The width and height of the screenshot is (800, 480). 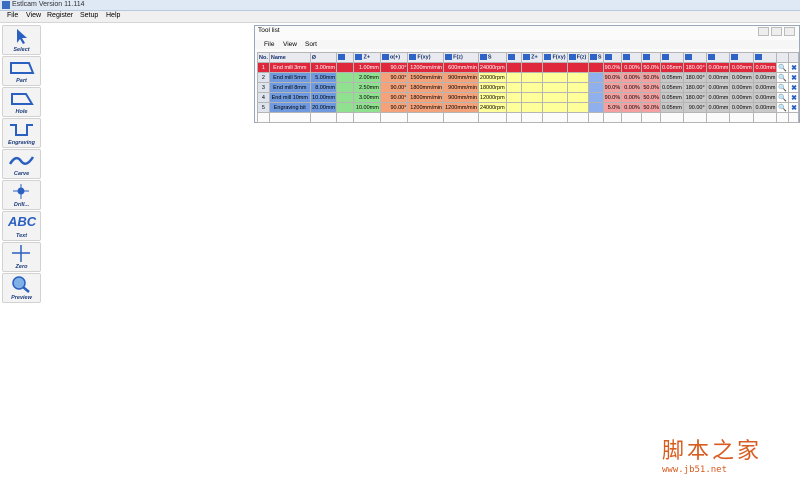 I want to click on table-cell: End mill 5mm, so click(x=289, y=77).